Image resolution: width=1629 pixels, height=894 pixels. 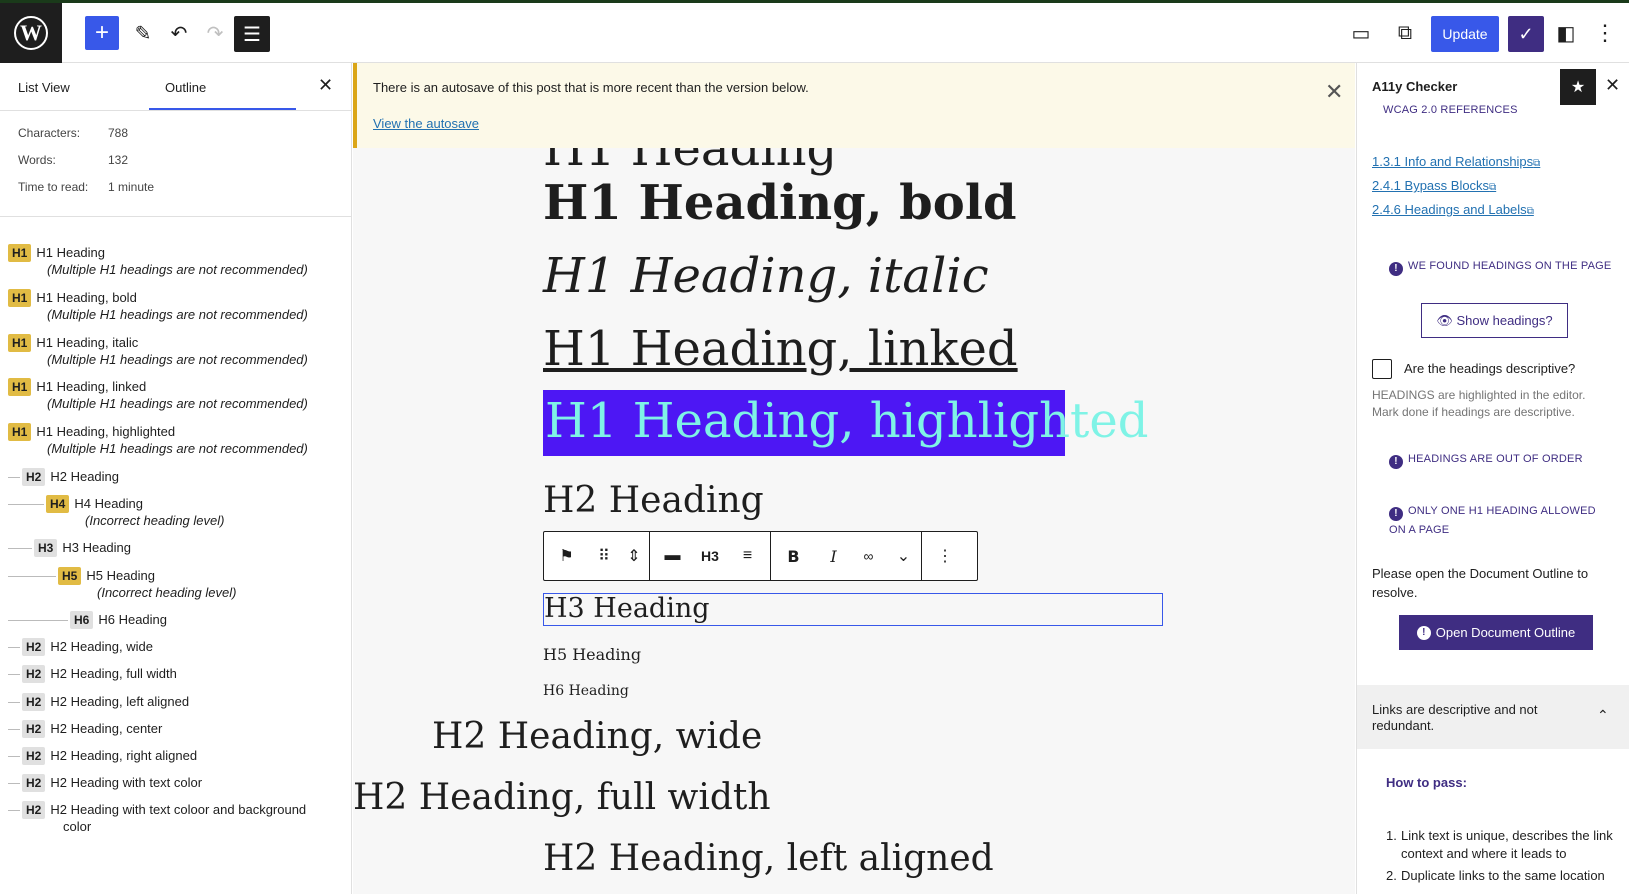 What do you see at coordinates (58, 504) in the screenshot?
I see `heading-level-badge: H4` at bounding box center [58, 504].